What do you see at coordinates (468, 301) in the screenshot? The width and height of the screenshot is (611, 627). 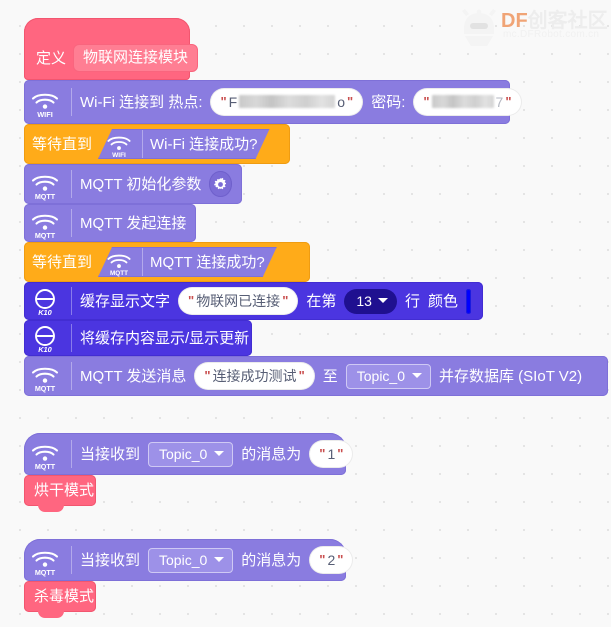 I see `color-swatch` at bounding box center [468, 301].